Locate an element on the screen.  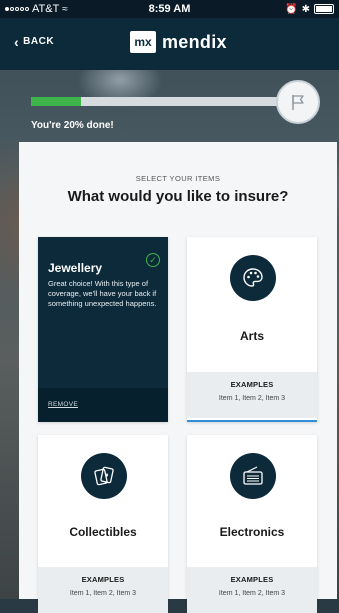
check-icon: ✓ is located at coordinates (153, 260).